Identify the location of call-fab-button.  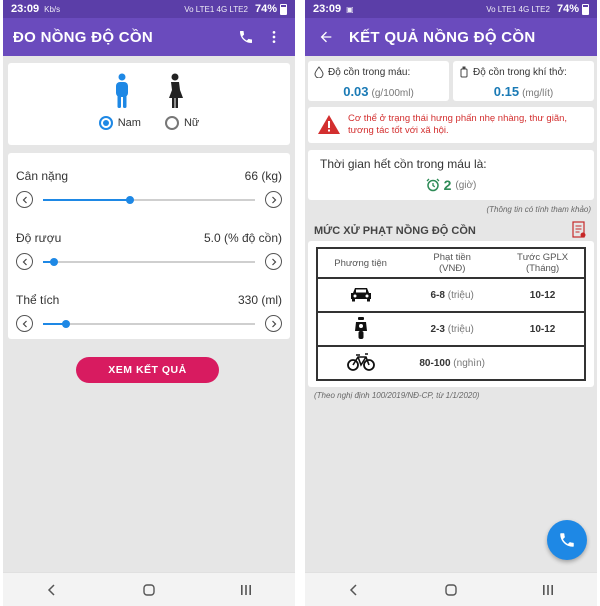
(567, 540).